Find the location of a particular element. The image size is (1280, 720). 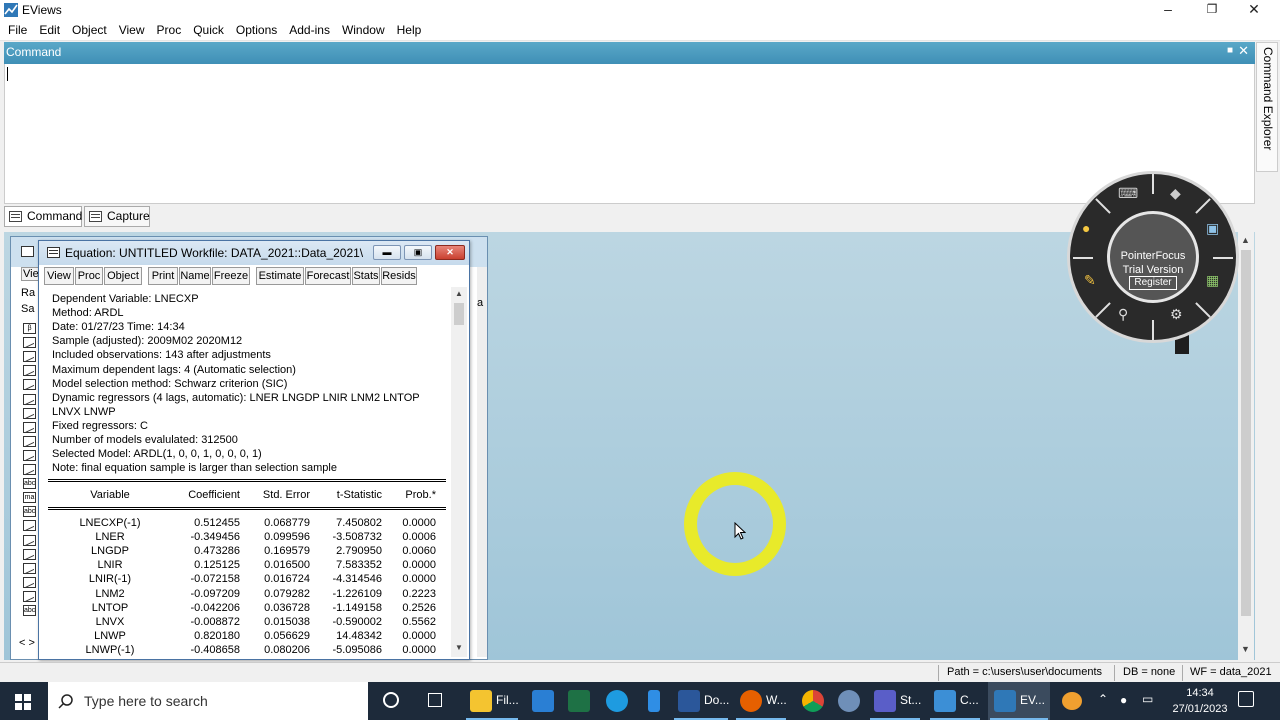

pin-icon: ■ is located at coordinates (1230, 50).